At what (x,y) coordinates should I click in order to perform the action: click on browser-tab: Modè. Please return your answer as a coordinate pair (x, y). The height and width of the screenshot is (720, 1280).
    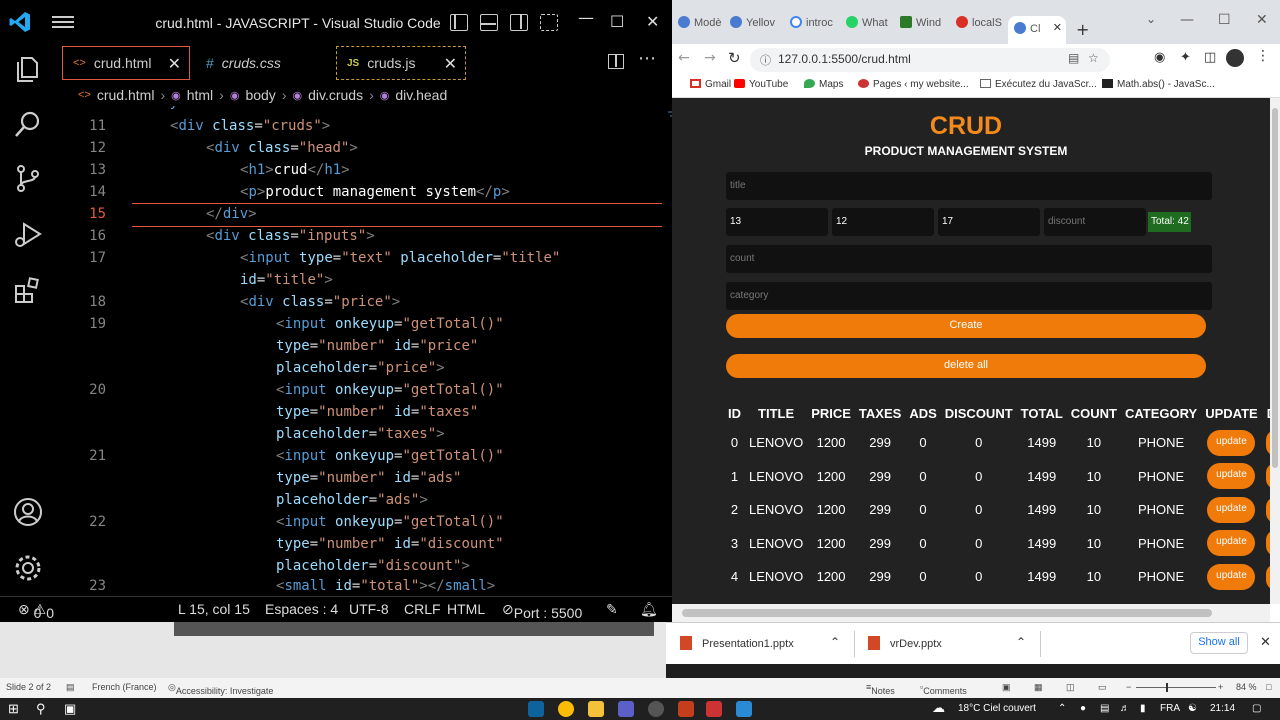
    Looking at the image, I should click on (702, 30).